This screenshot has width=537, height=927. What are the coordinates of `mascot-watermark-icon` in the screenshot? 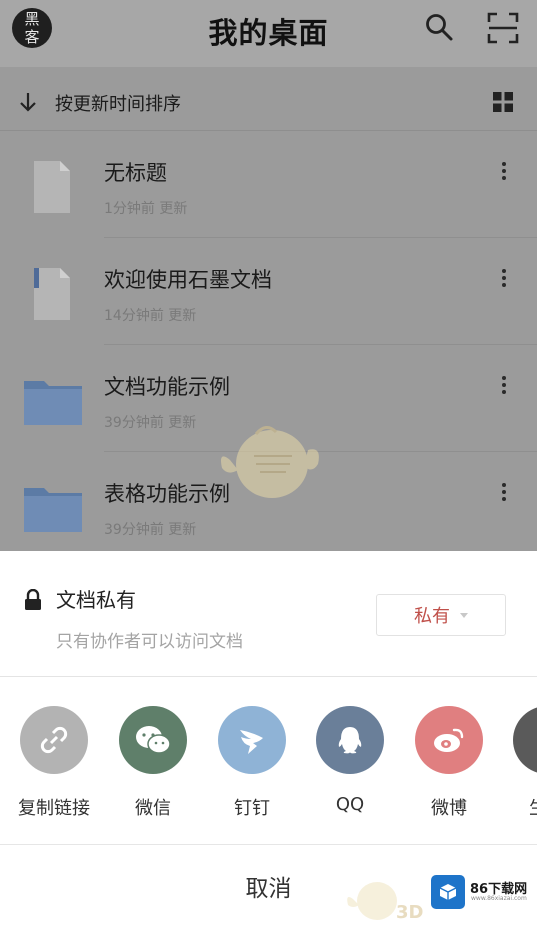 It's located at (269, 464).